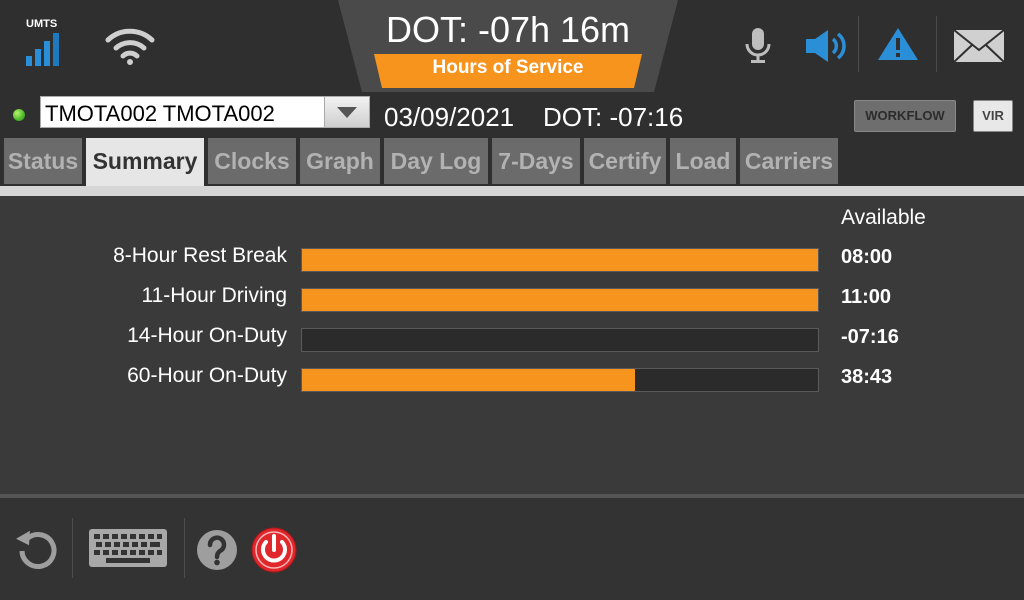 This screenshot has width=1024, height=600. What do you see at coordinates (43, 161) in the screenshot?
I see `tab-status: Status` at bounding box center [43, 161].